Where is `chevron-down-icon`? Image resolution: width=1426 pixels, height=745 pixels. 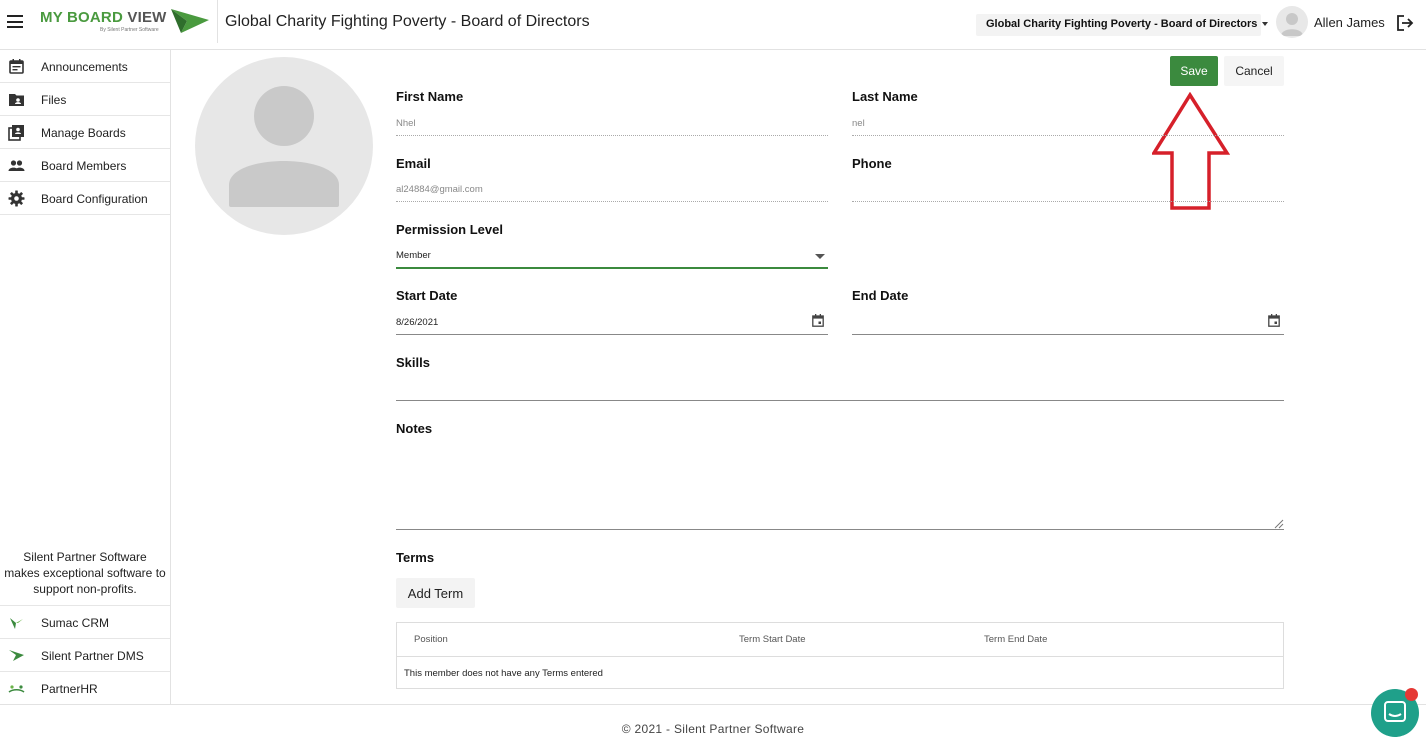
chevron-down-icon is located at coordinates (820, 256).